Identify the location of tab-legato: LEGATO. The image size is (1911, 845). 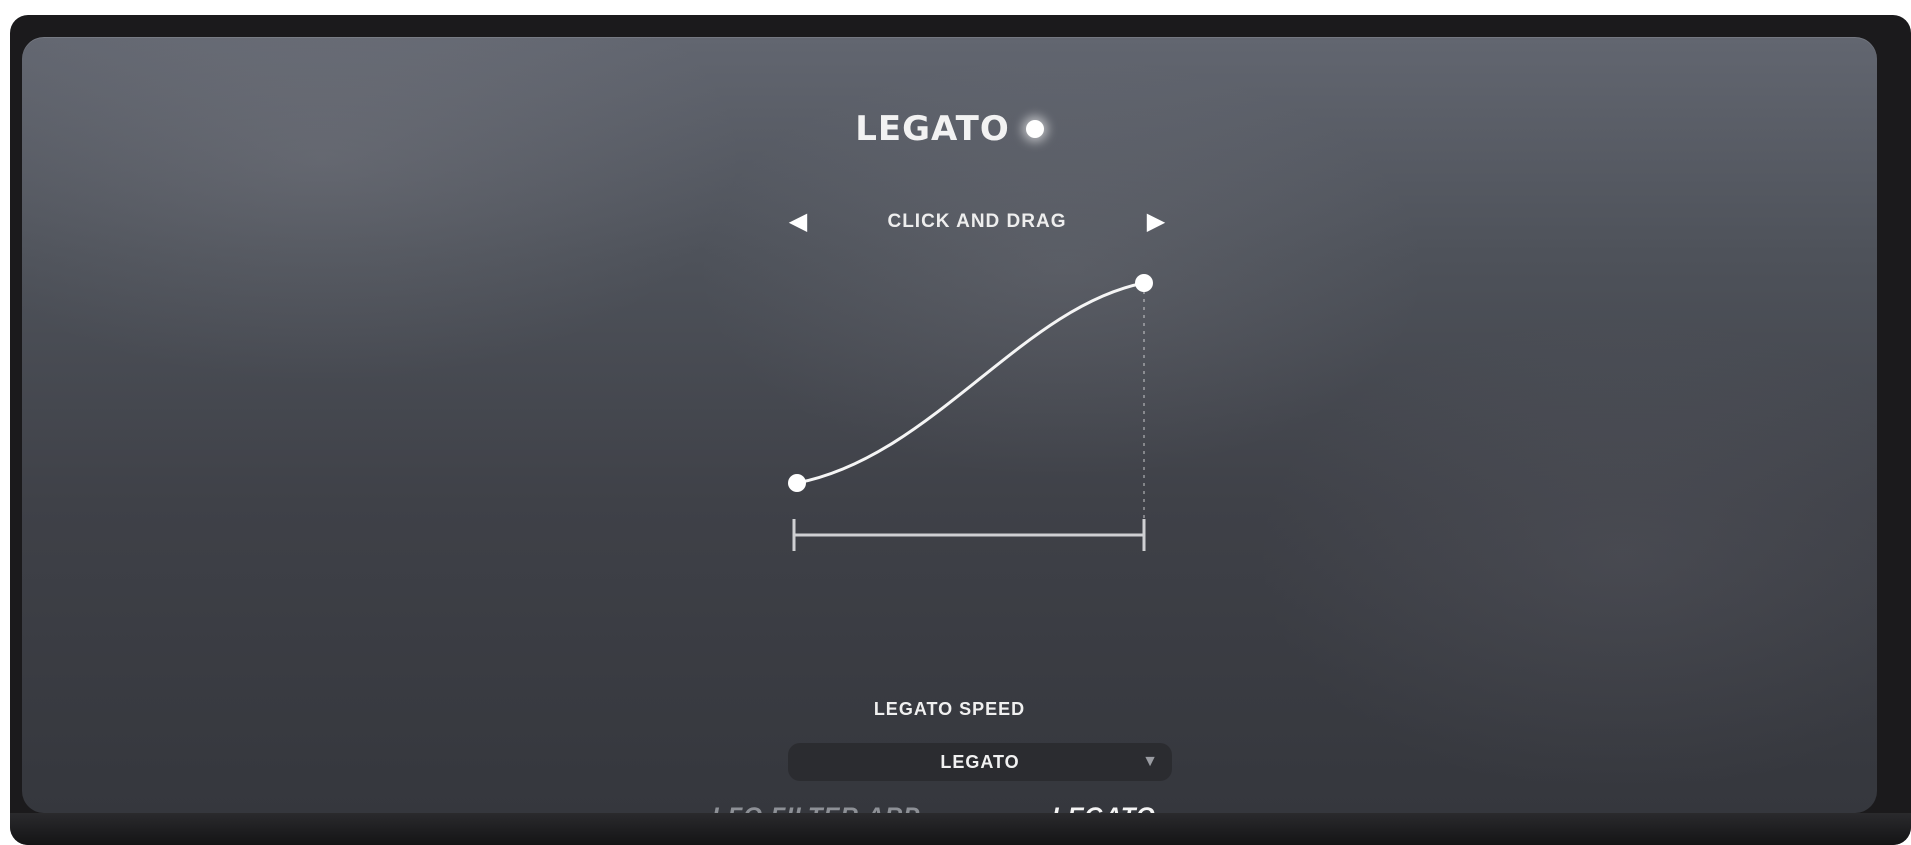
(1104, 808).